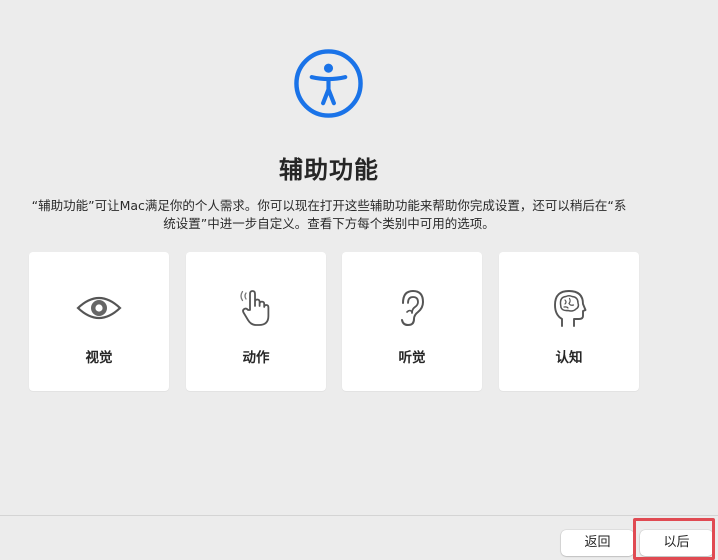  I want to click on page-title: 辅助功能, so click(329, 170).